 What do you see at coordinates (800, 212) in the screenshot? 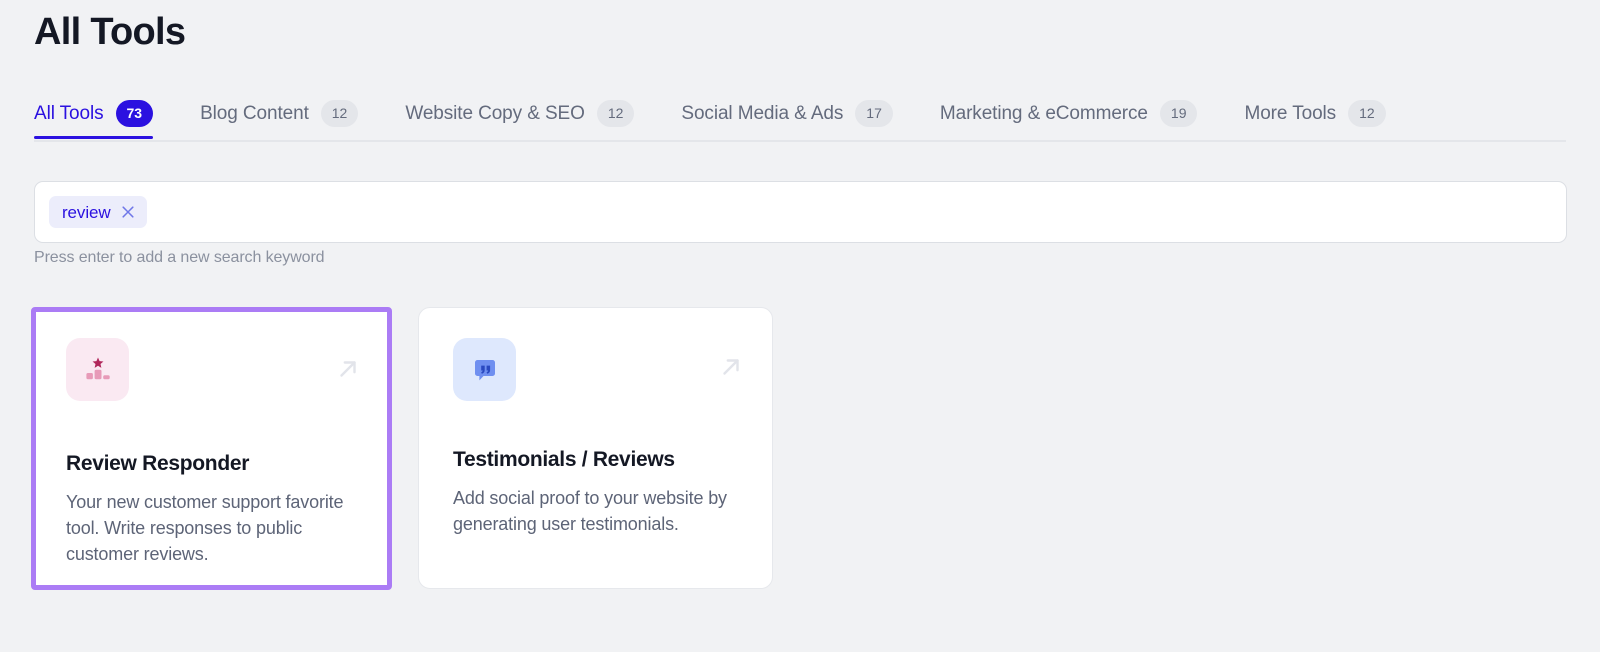
I see `search-input: review` at bounding box center [800, 212].